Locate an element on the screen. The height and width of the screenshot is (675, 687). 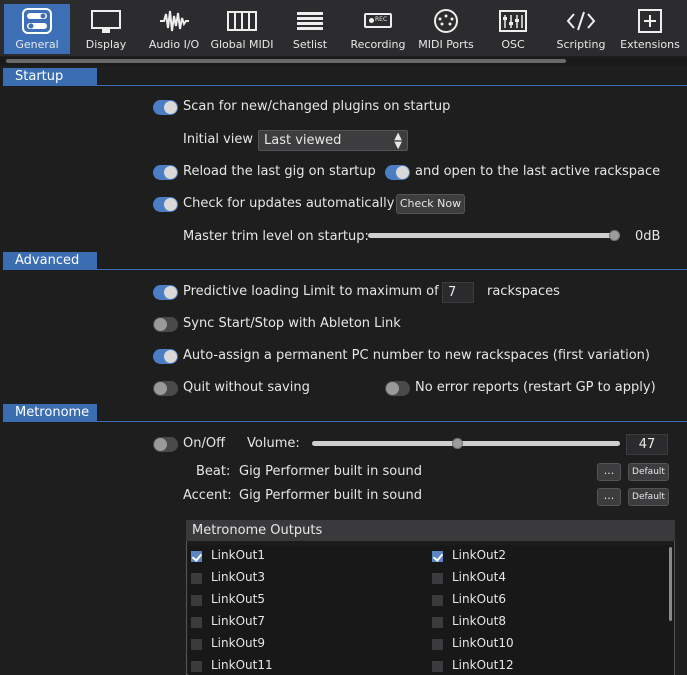
output-label: LinkOut12 is located at coordinates (483, 665).